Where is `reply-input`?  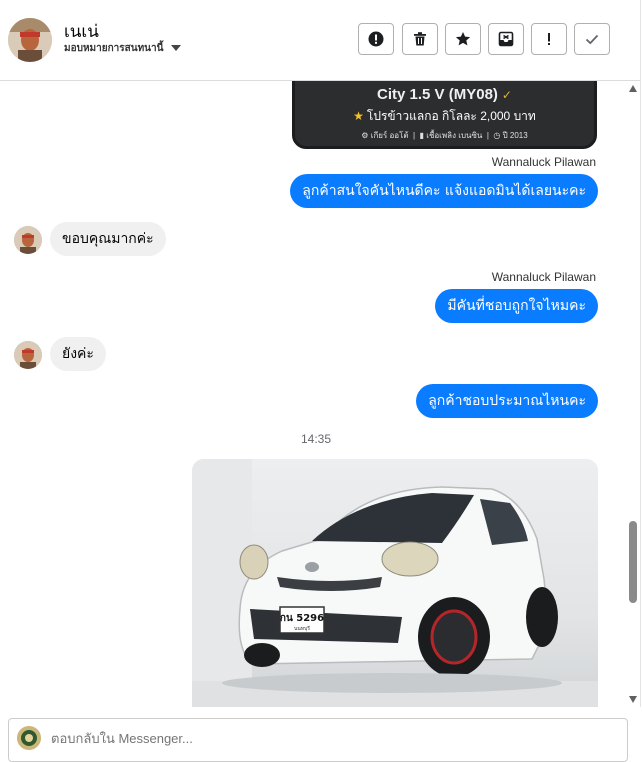 reply-input is located at coordinates (321, 738).